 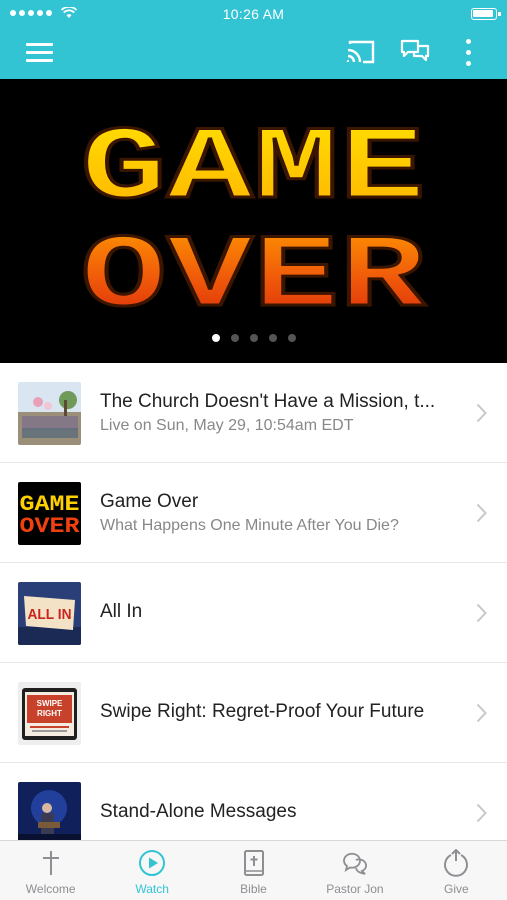 I want to click on play-icon, so click(x=152, y=863).